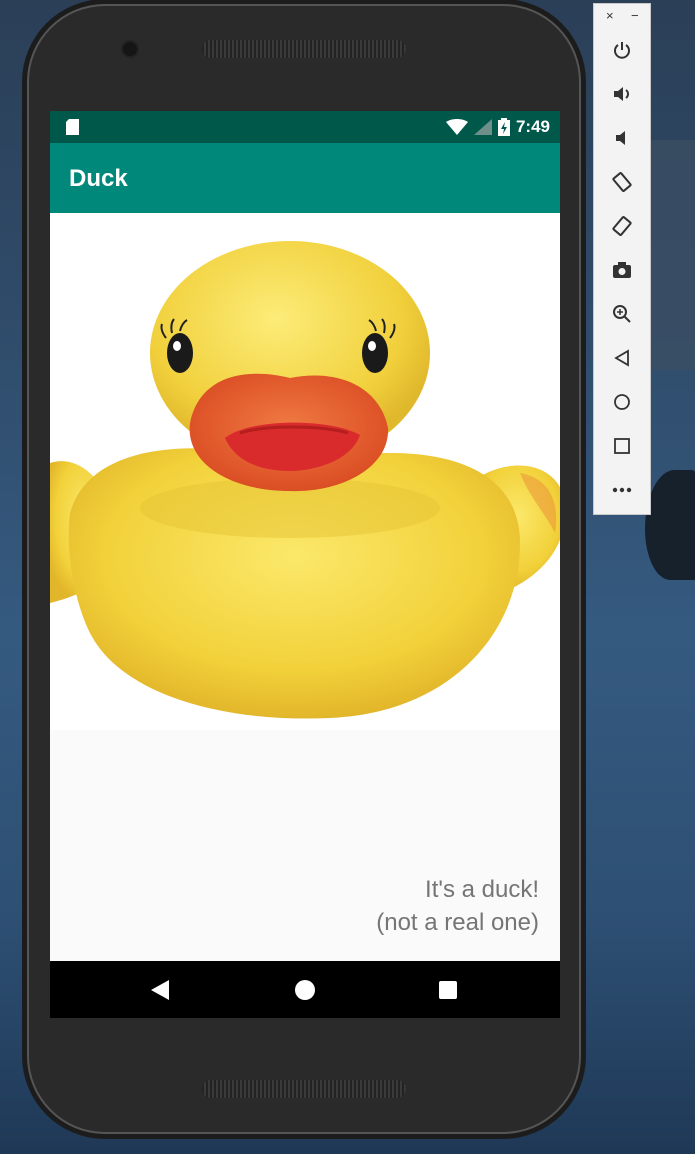 This screenshot has height=1154, width=695. What do you see at coordinates (457, 922) in the screenshot?
I see `caption-line-2: (not a real one)` at bounding box center [457, 922].